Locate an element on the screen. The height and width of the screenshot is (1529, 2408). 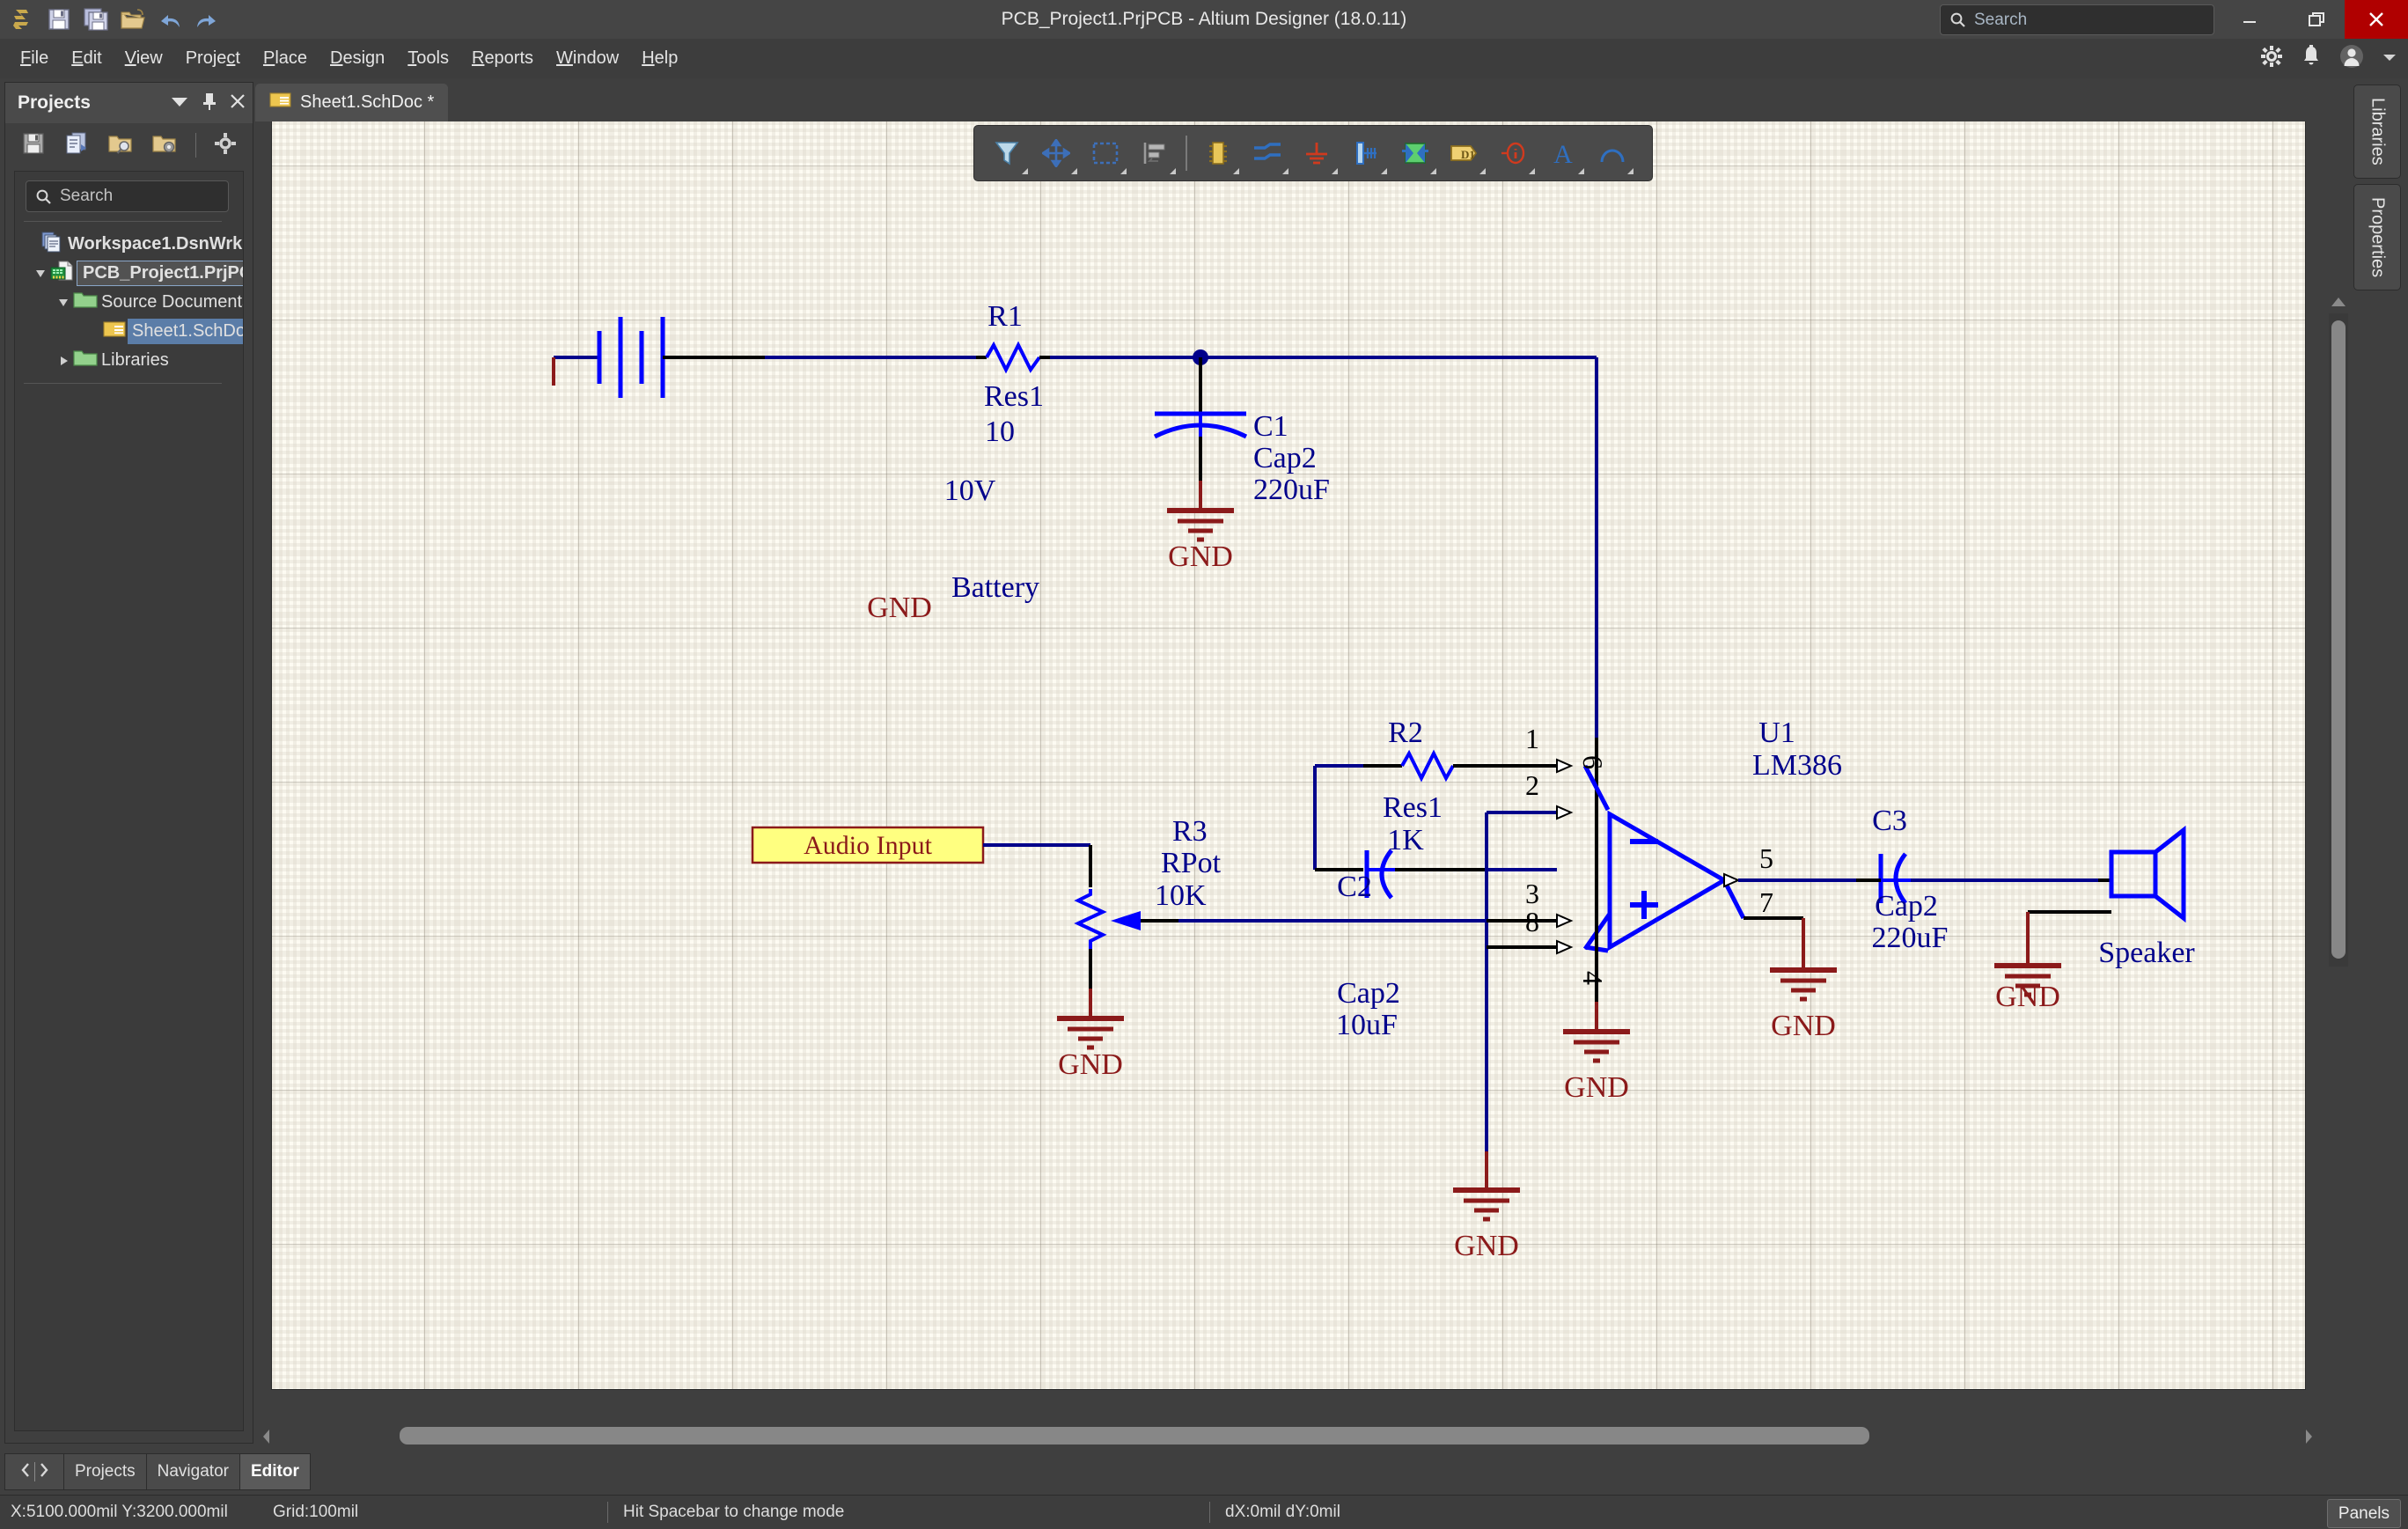
canvas-vertical-scrollbar is located at coordinates (2338, 640).